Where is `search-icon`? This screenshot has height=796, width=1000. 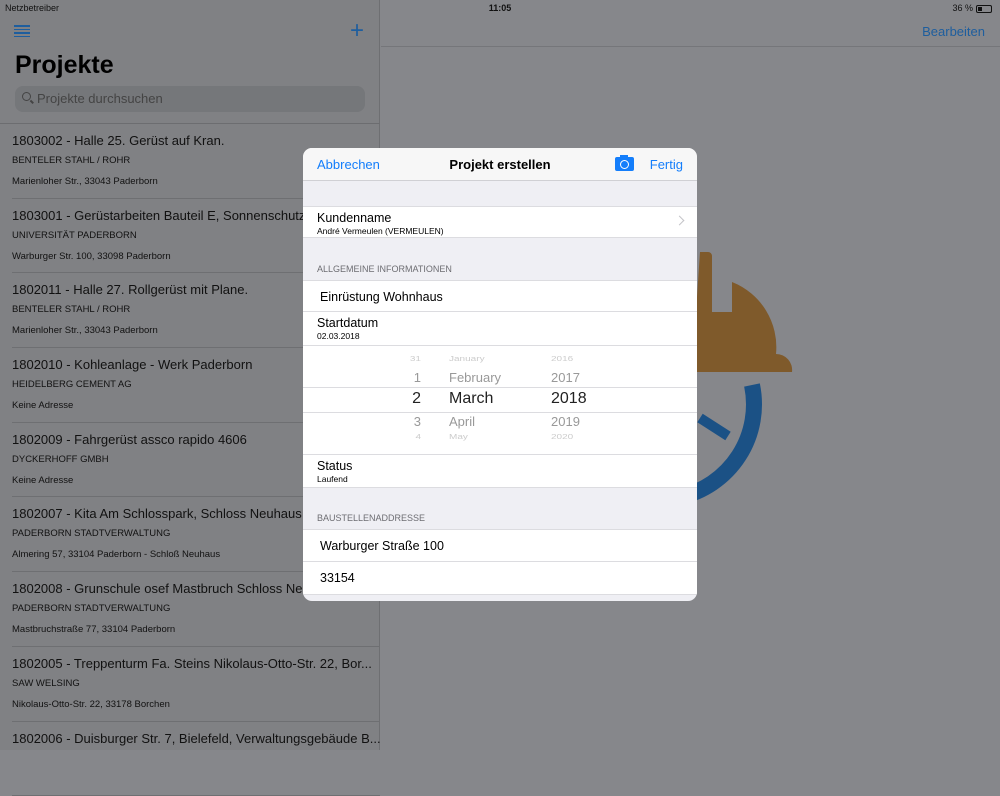 search-icon is located at coordinates (26, 96).